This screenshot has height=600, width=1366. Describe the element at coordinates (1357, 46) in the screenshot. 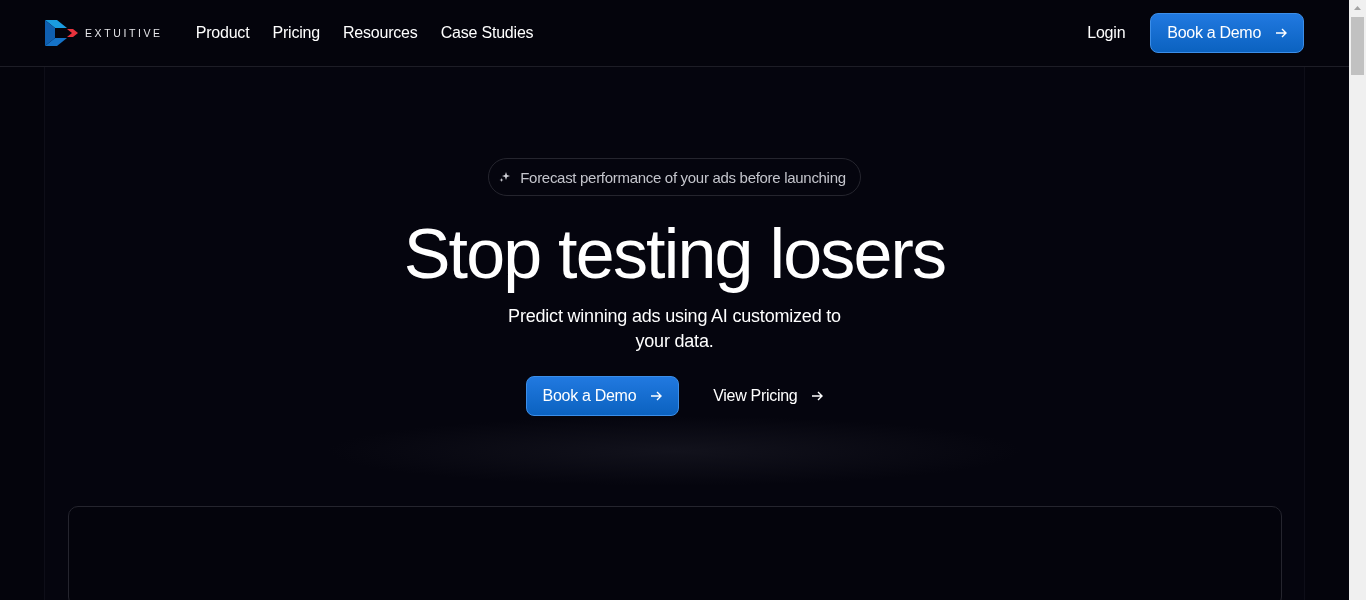

I see `scroll-thumb` at that location.